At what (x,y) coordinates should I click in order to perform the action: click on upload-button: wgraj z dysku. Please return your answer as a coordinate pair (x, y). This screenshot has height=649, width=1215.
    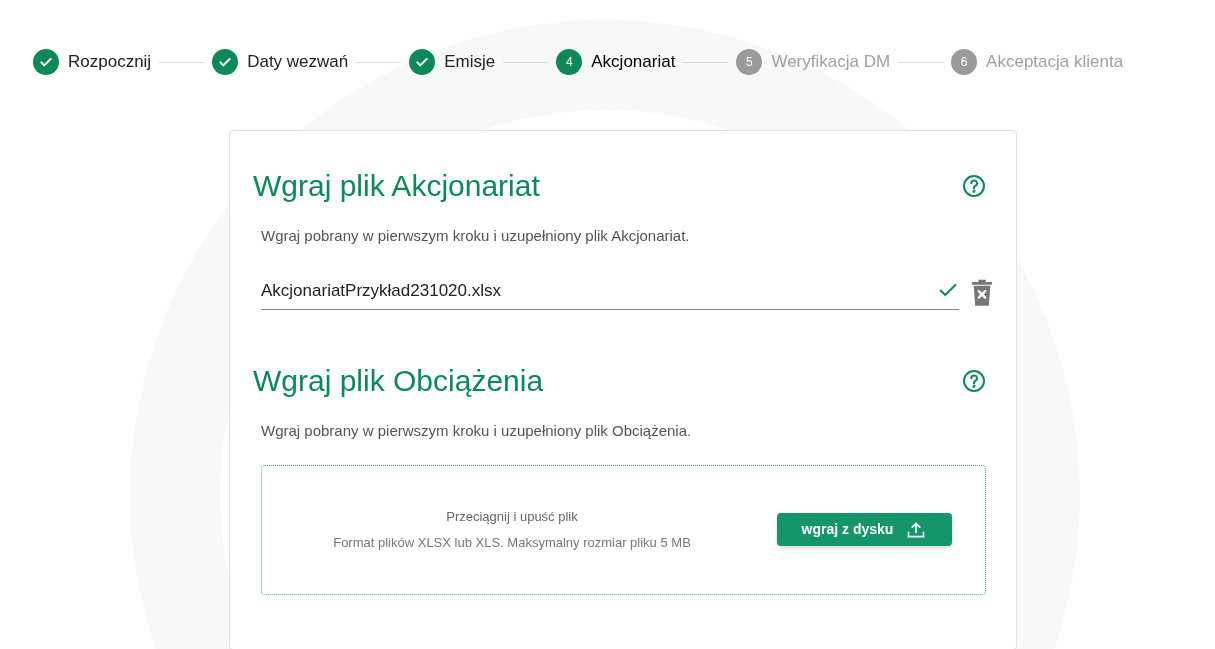
    Looking at the image, I should click on (864, 529).